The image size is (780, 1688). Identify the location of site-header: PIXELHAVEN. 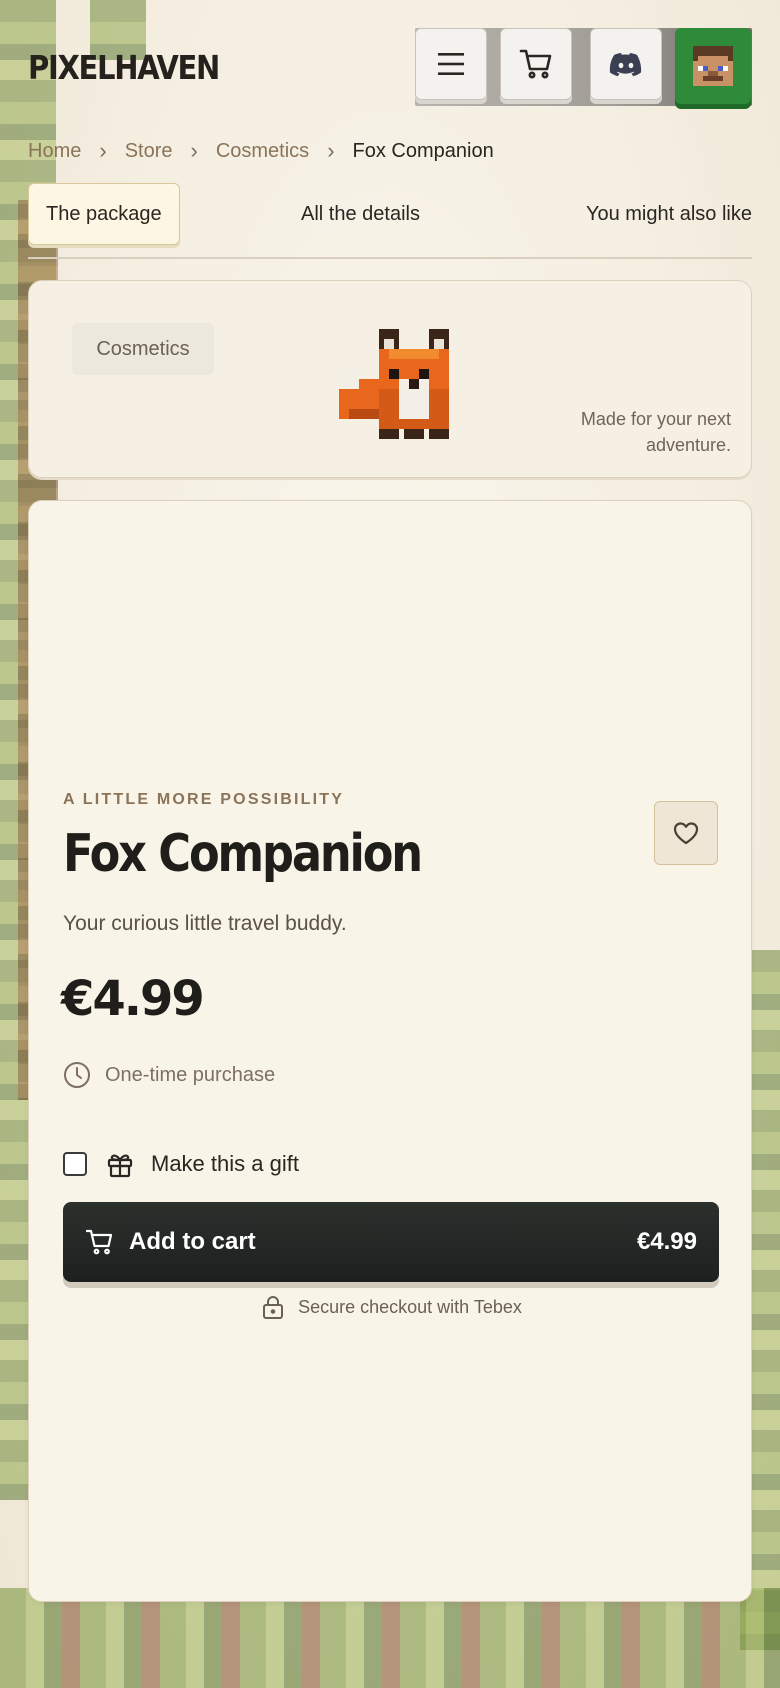
(390, 68).